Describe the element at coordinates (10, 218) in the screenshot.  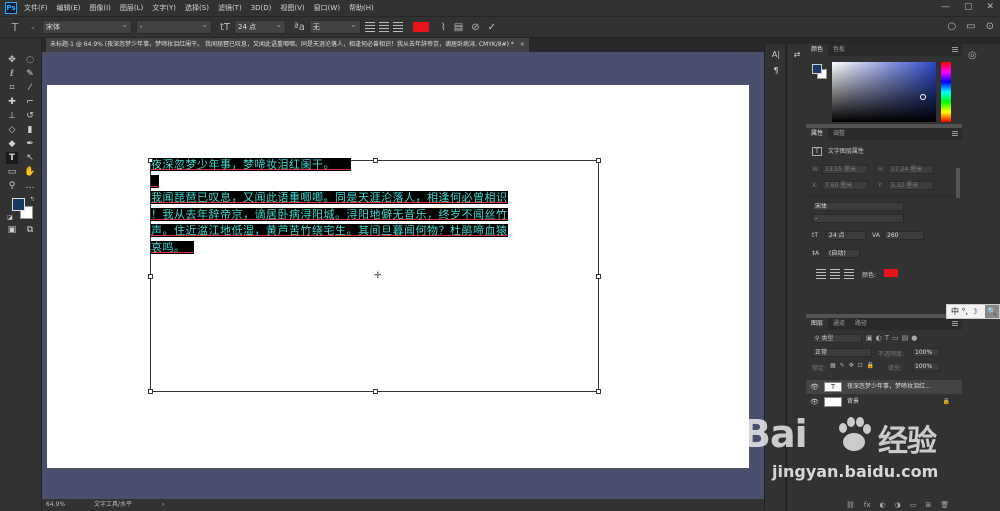
I see `default-colors-icon: ◪` at that location.